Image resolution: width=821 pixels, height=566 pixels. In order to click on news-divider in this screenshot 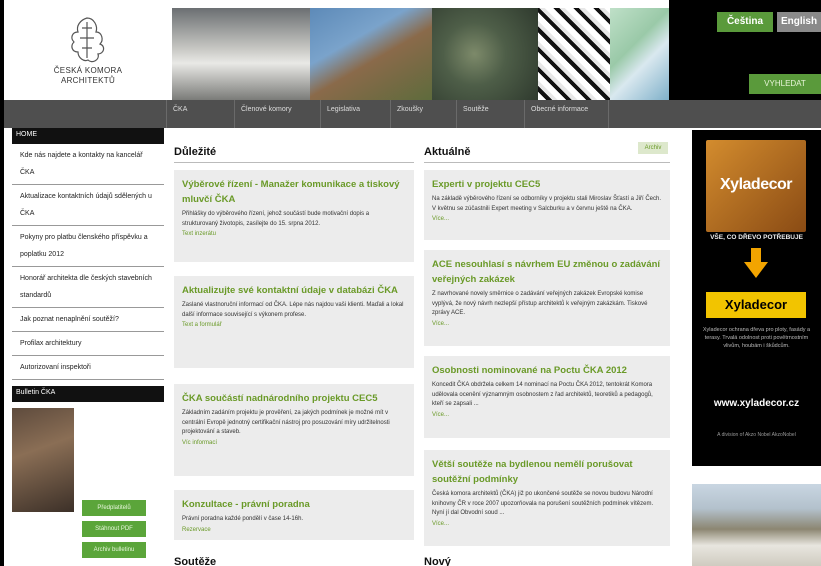, I will do `click(547, 162)`.